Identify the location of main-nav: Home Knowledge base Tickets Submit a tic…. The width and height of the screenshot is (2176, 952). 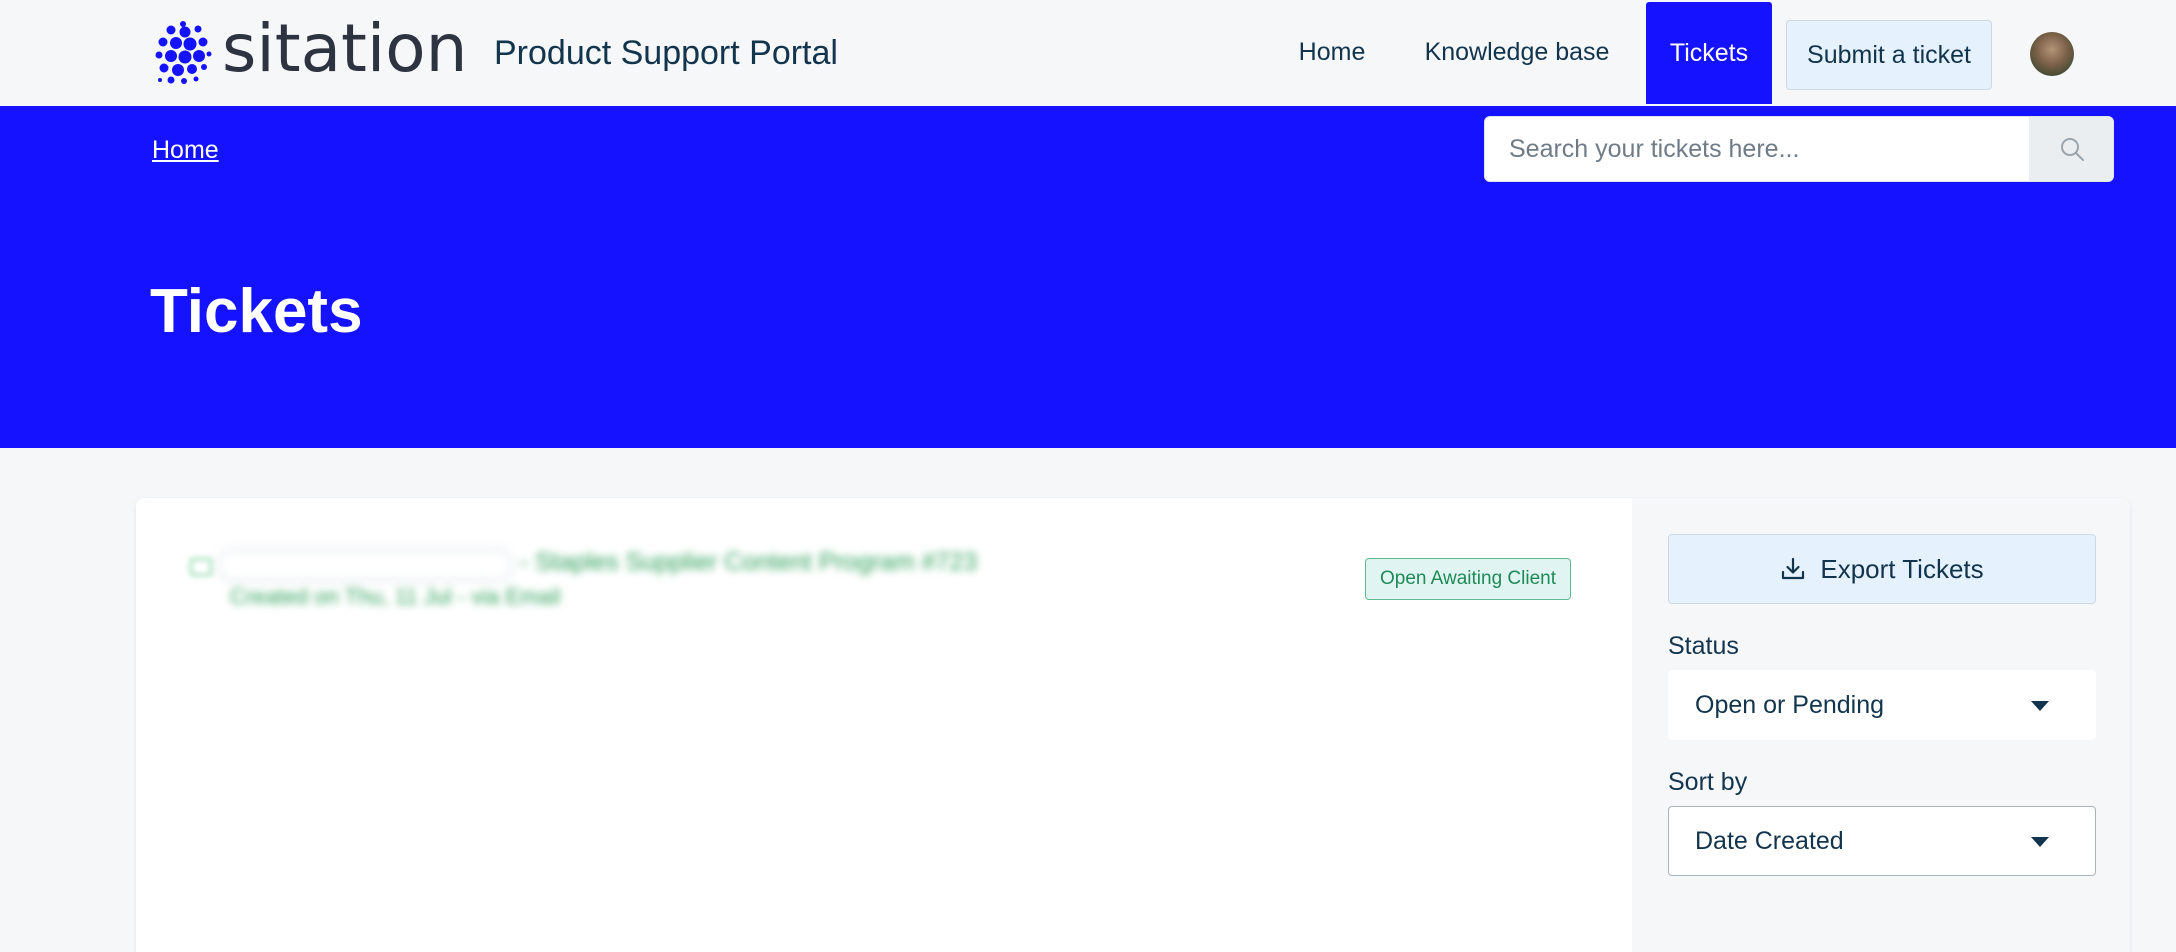
(1088, 53).